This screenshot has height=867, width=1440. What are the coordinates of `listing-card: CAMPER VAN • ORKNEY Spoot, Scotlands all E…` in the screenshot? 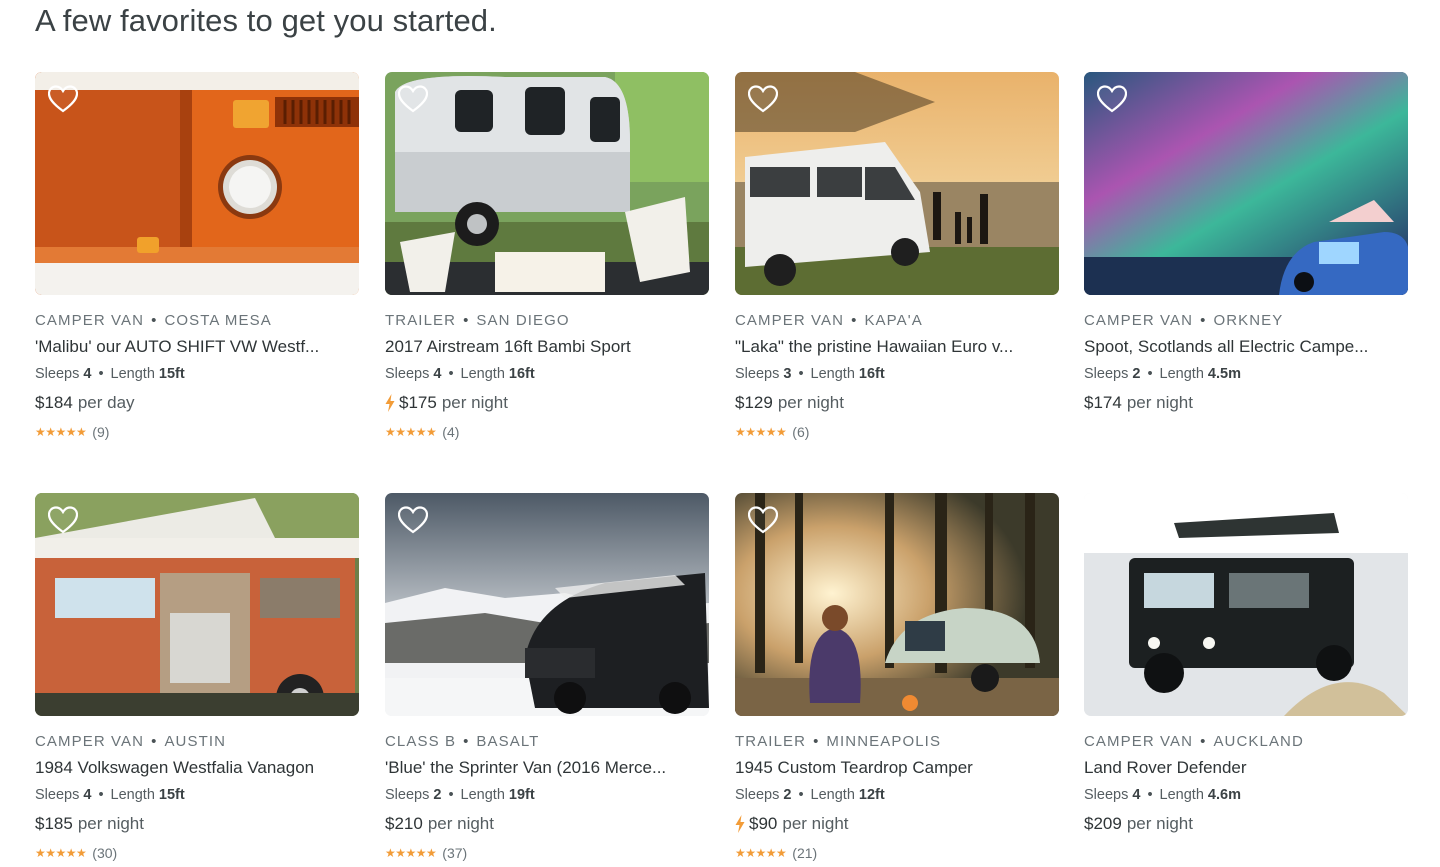 It's located at (1246, 243).